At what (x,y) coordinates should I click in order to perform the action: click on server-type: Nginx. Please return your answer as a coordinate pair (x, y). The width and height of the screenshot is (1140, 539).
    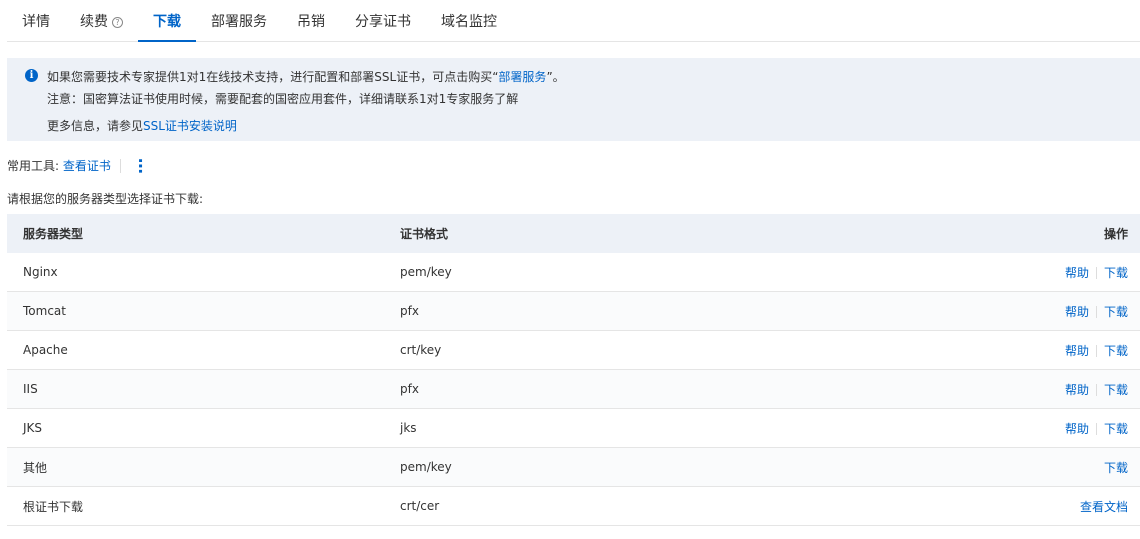
    Looking at the image, I should click on (195, 272).